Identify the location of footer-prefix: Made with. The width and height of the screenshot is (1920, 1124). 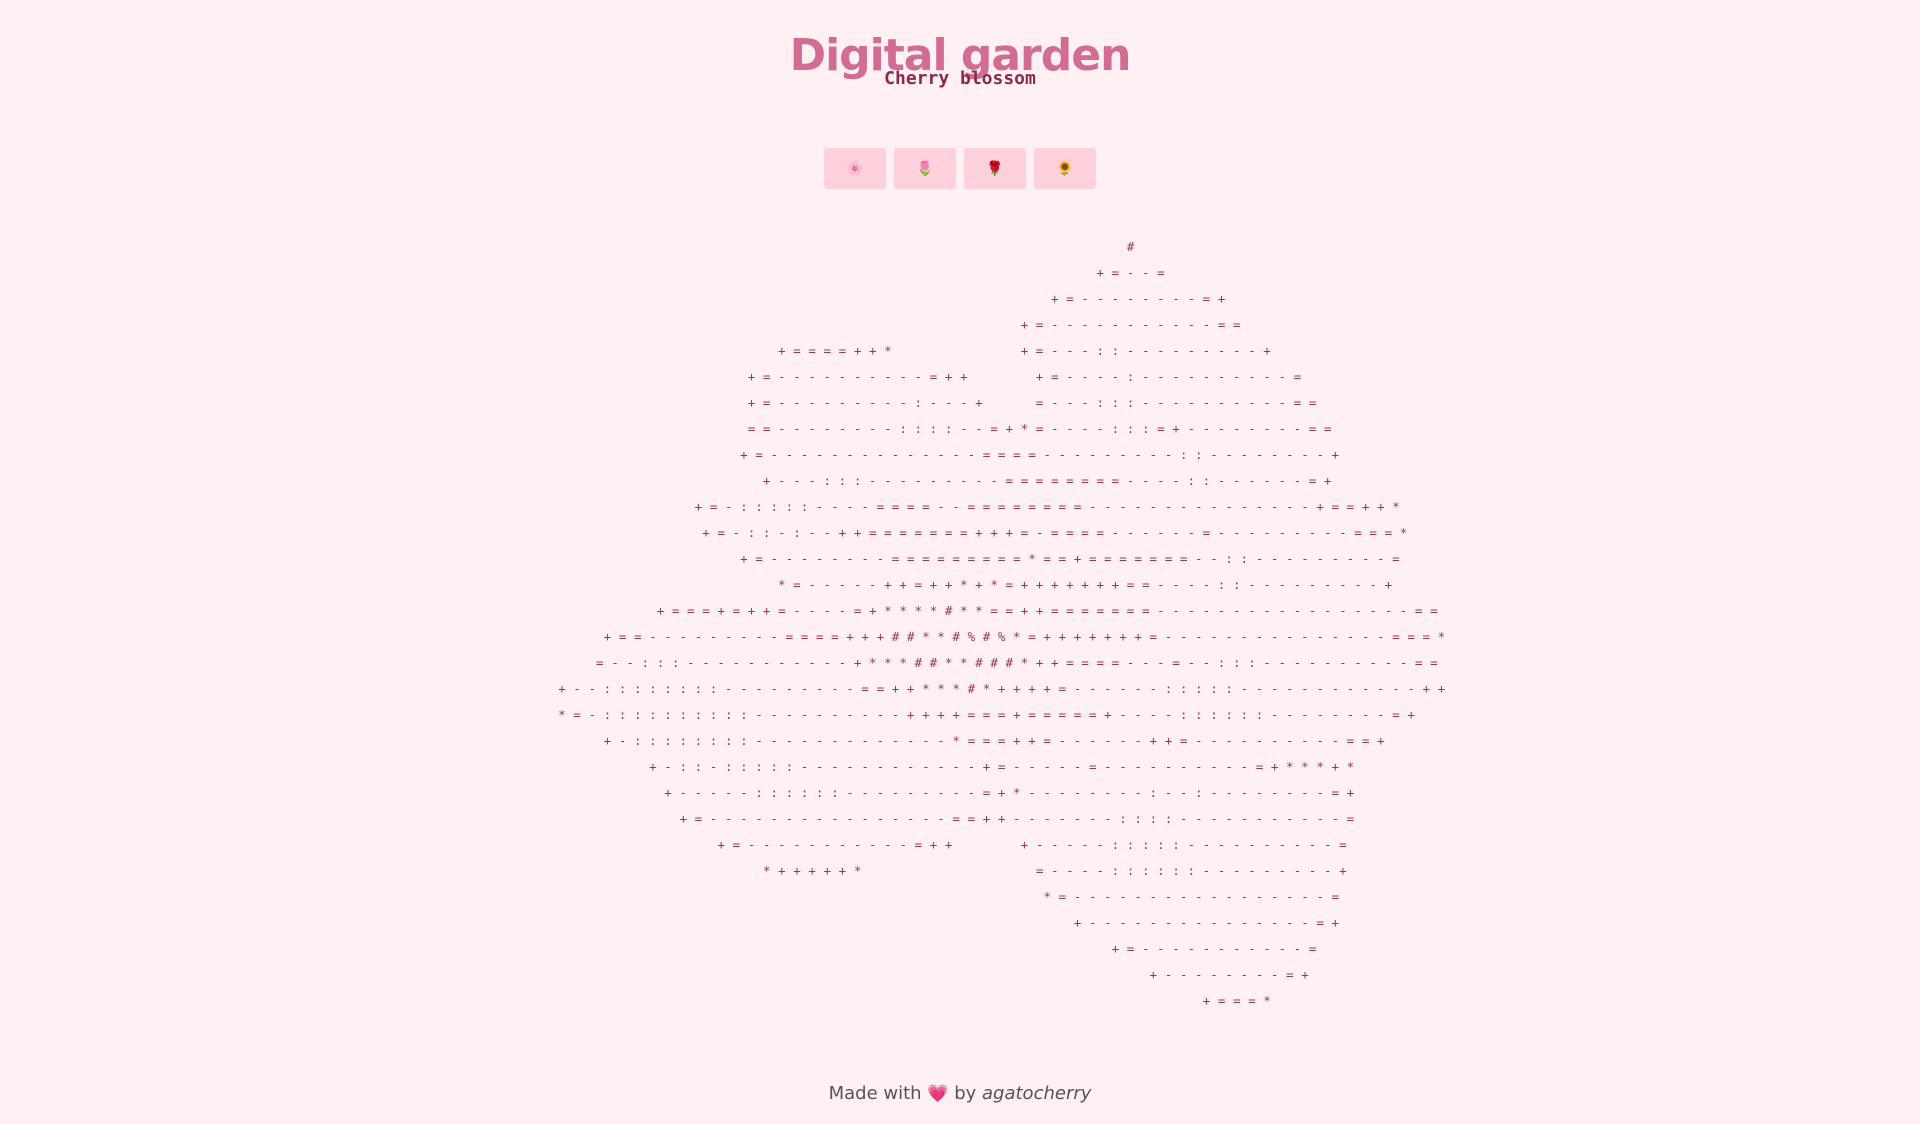
(875, 1093).